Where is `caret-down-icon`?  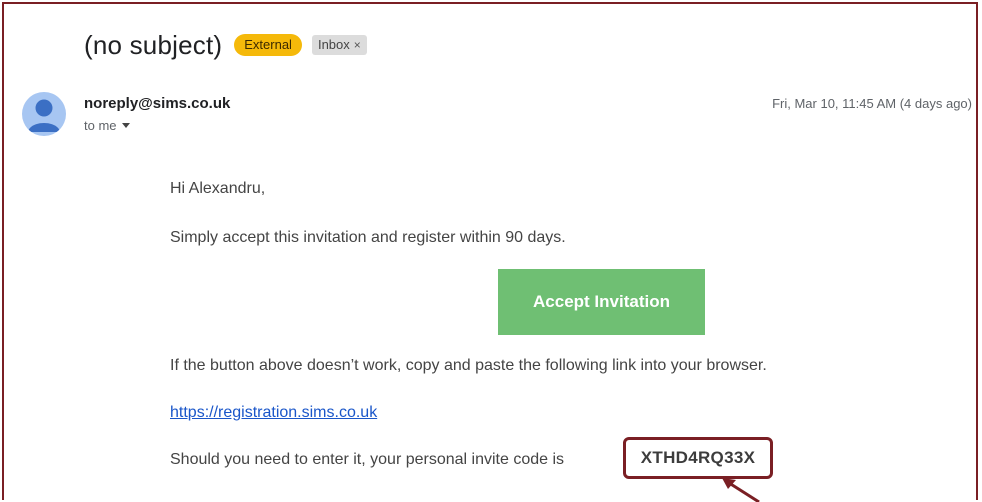
caret-down-icon is located at coordinates (125, 125).